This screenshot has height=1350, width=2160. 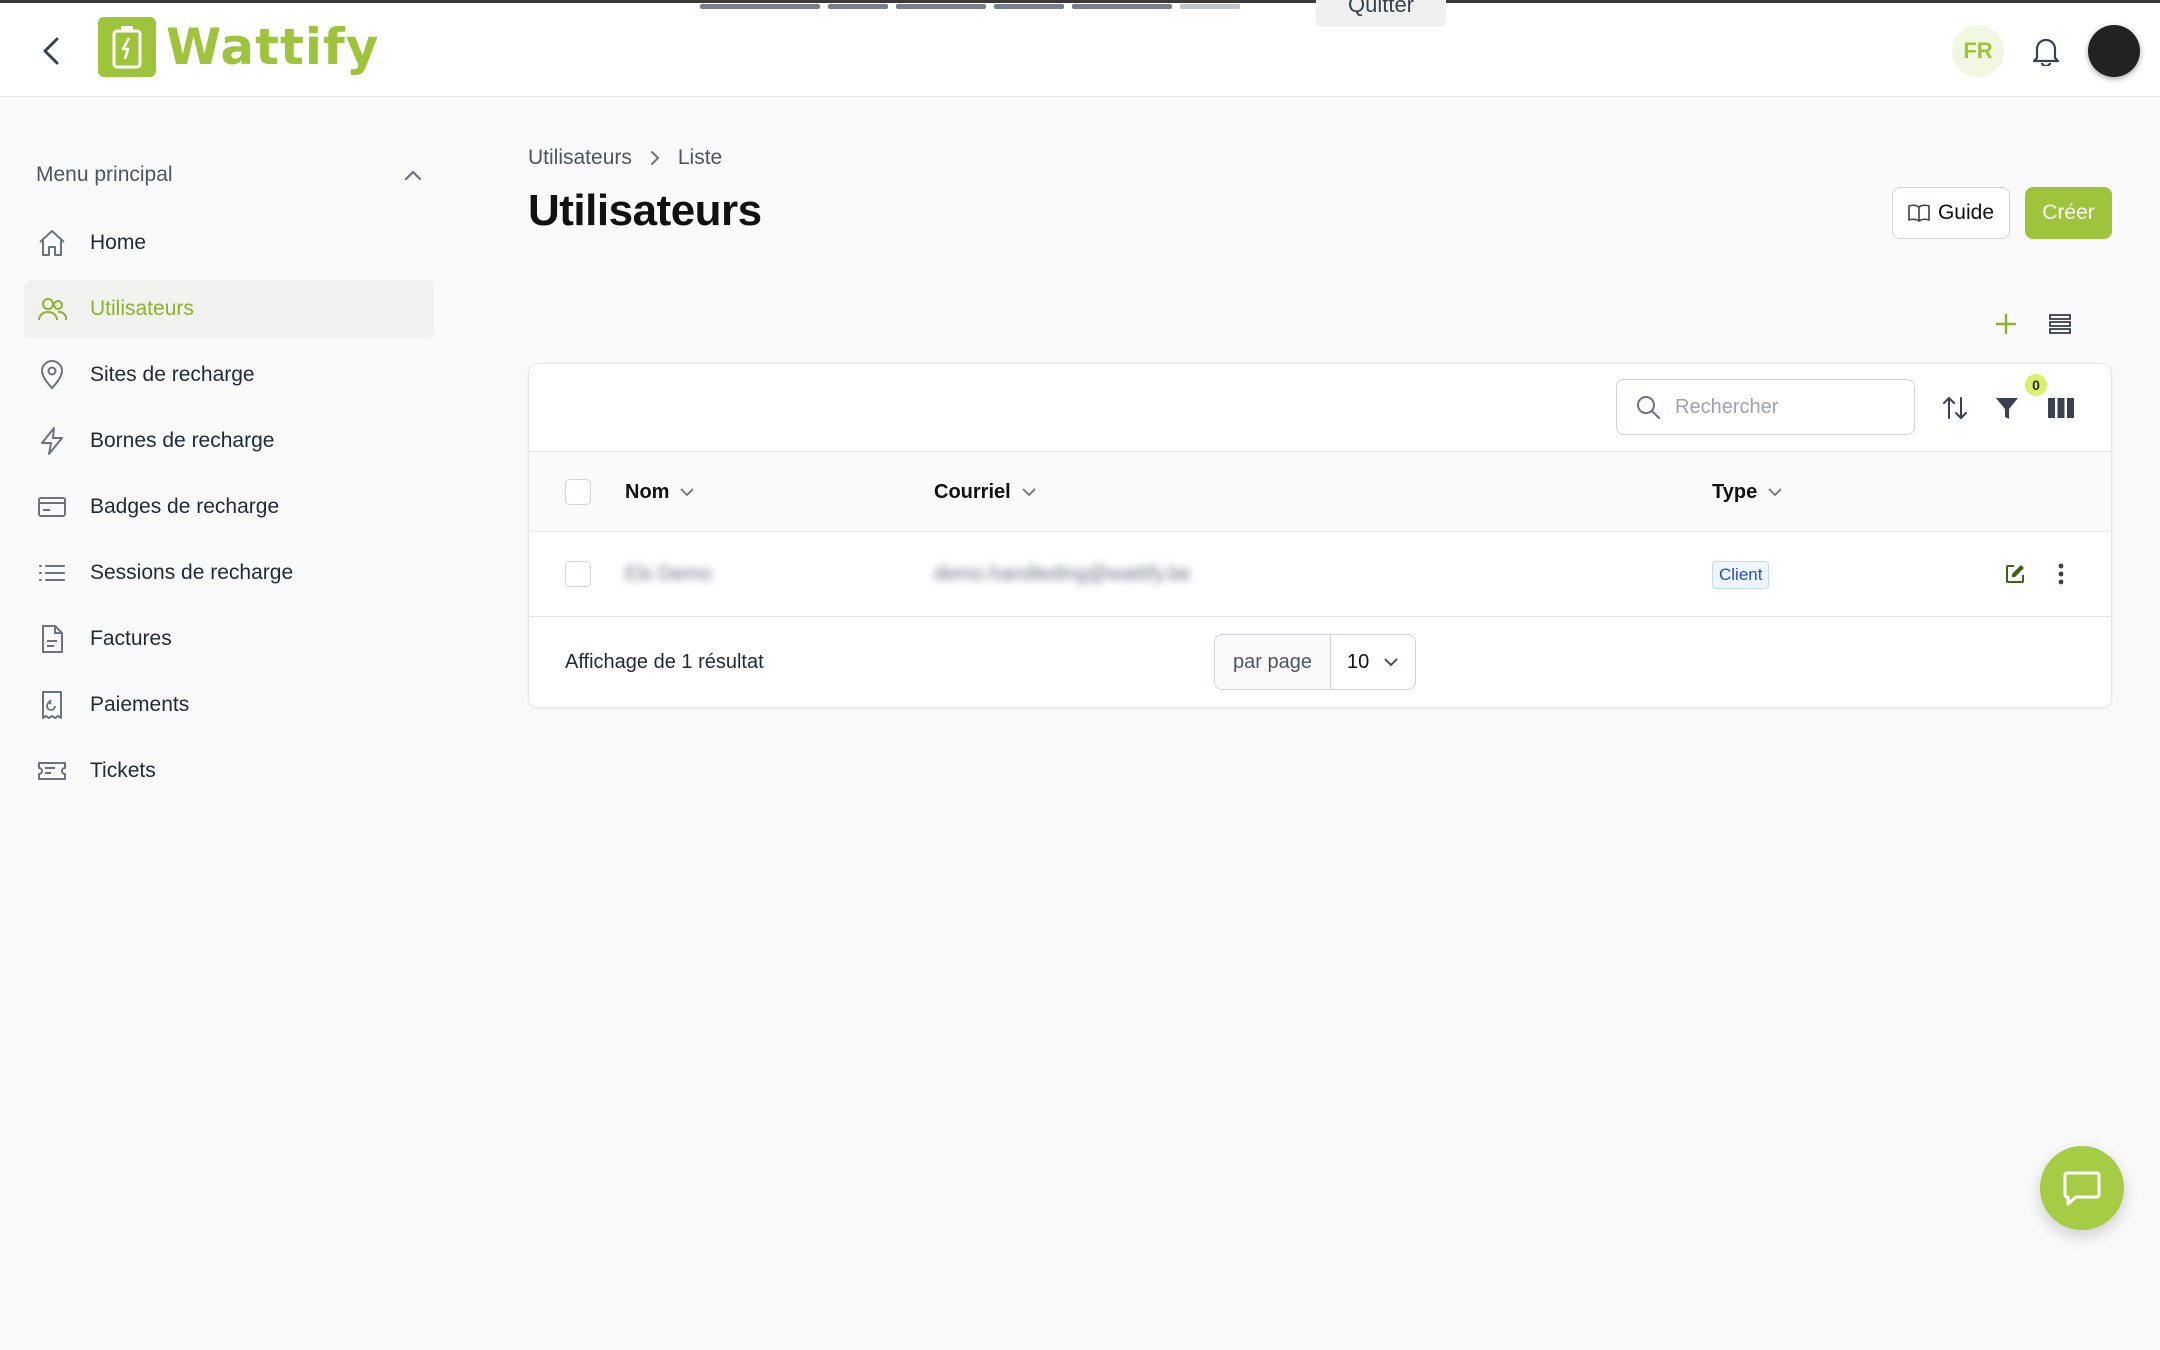 What do you see at coordinates (140, 704) in the screenshot?
I see `sidebar-item-label: Paiements` at bounding box center [140, 704].